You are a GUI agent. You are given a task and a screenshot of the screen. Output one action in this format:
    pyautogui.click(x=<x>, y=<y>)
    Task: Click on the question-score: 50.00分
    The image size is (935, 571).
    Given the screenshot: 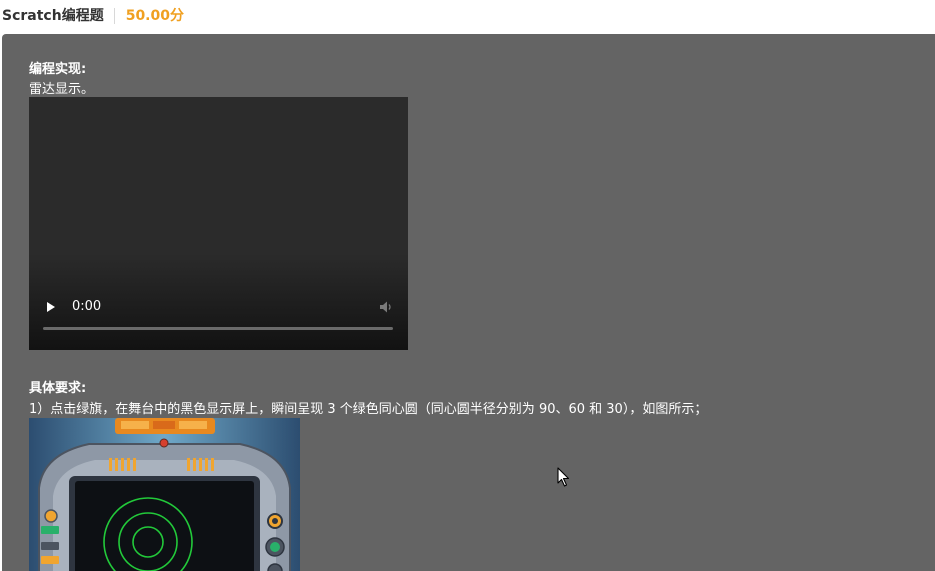 What is the action you would take?
    pyautogui.click(x=154, y=16)
    